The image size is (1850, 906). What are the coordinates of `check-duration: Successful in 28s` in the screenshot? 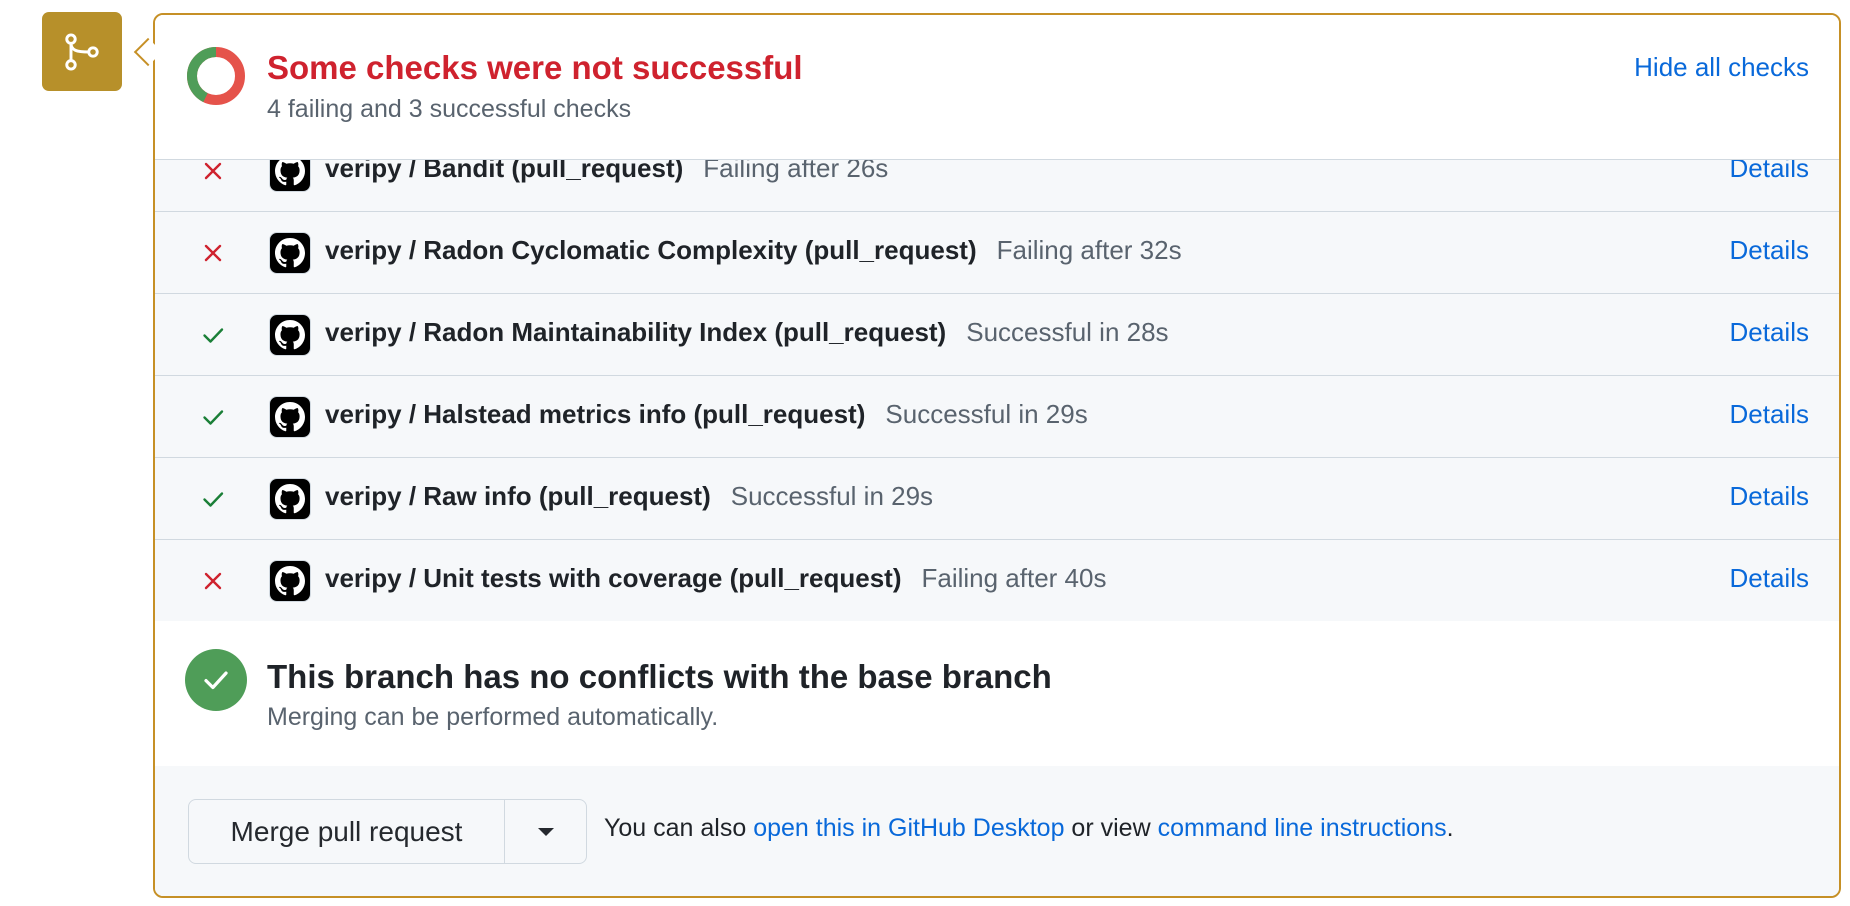 It's located at (1067, 332).